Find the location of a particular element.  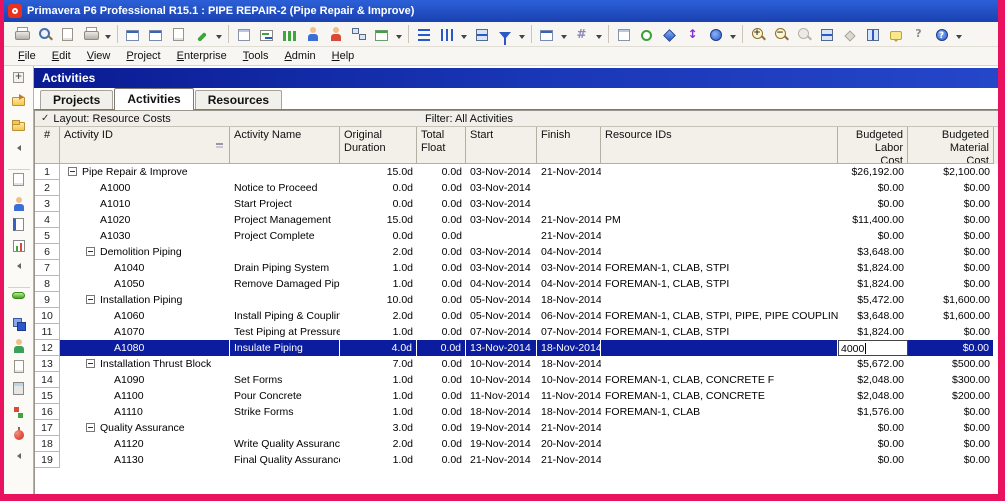

close-project-icon is located at coordinates (19, 131).